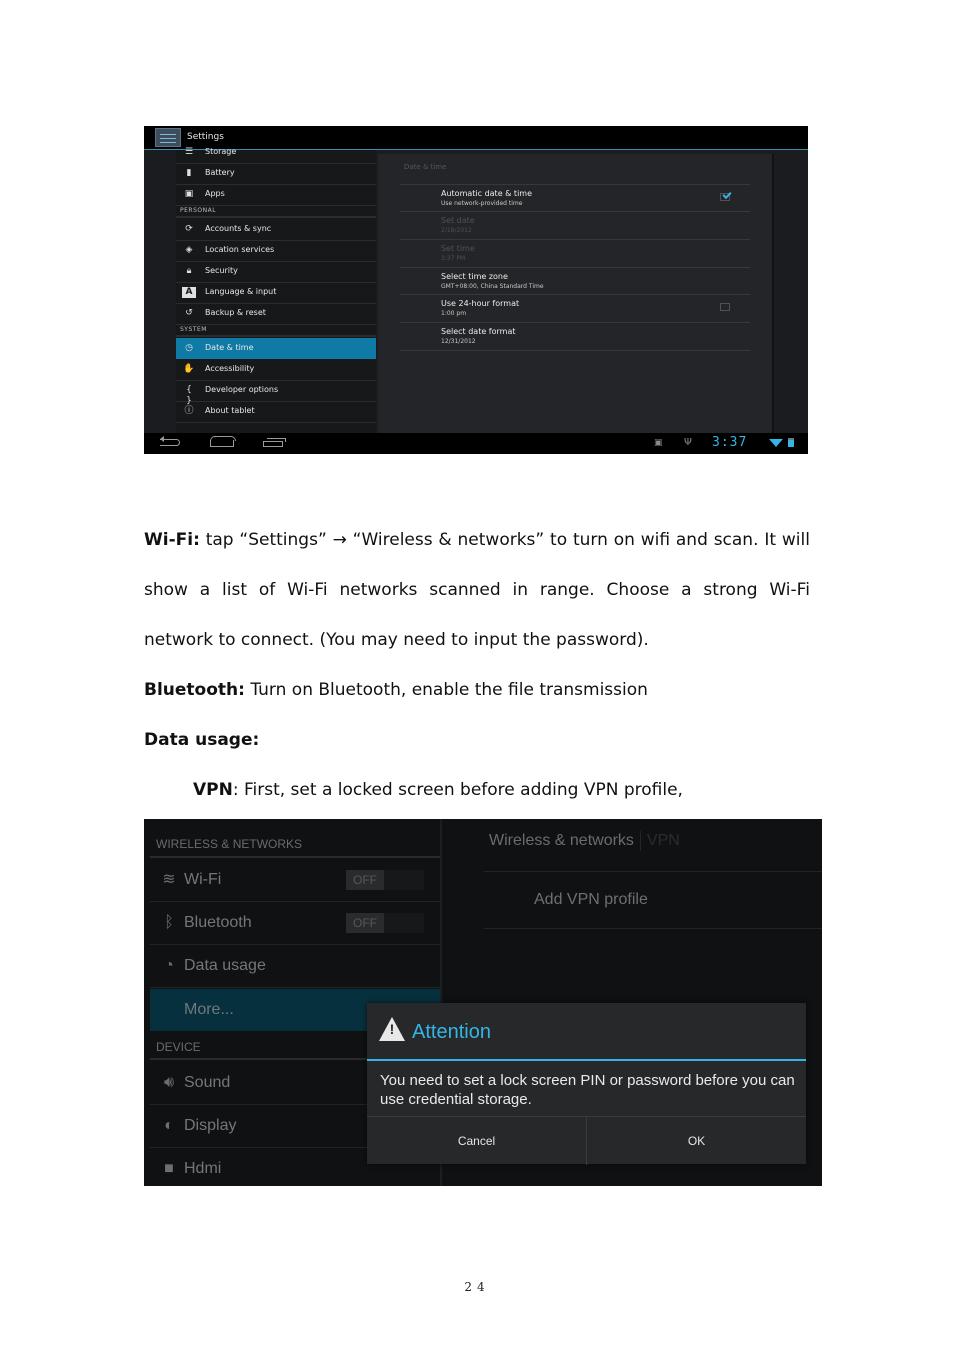  What do you see at coordinates (725, 307) in the screenshot?
I see `checkbox-unchecked` at bounding box center [725, 307].